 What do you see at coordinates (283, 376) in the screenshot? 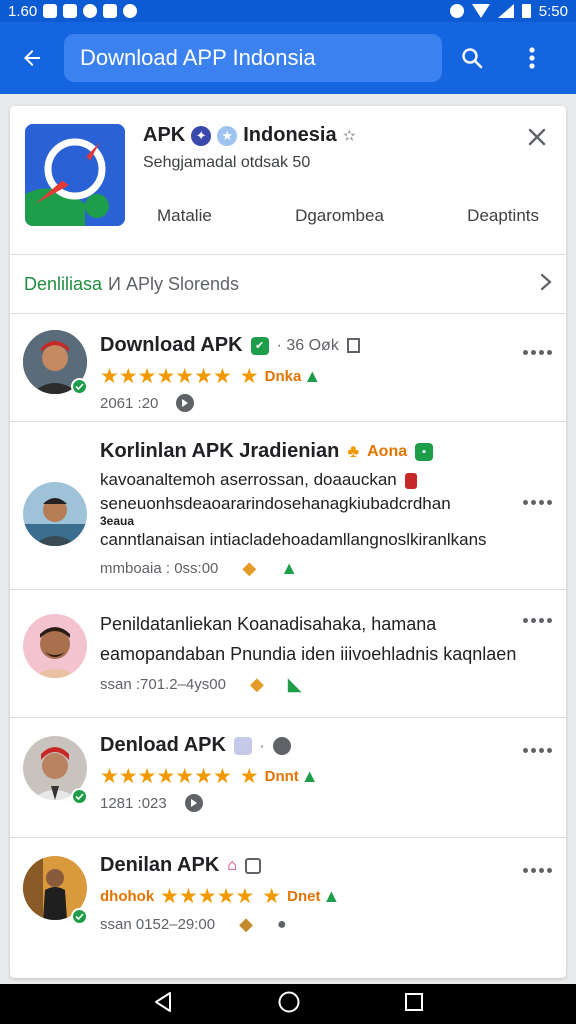
I see `rating-label: Dnka` at bounding box center [283, 376].